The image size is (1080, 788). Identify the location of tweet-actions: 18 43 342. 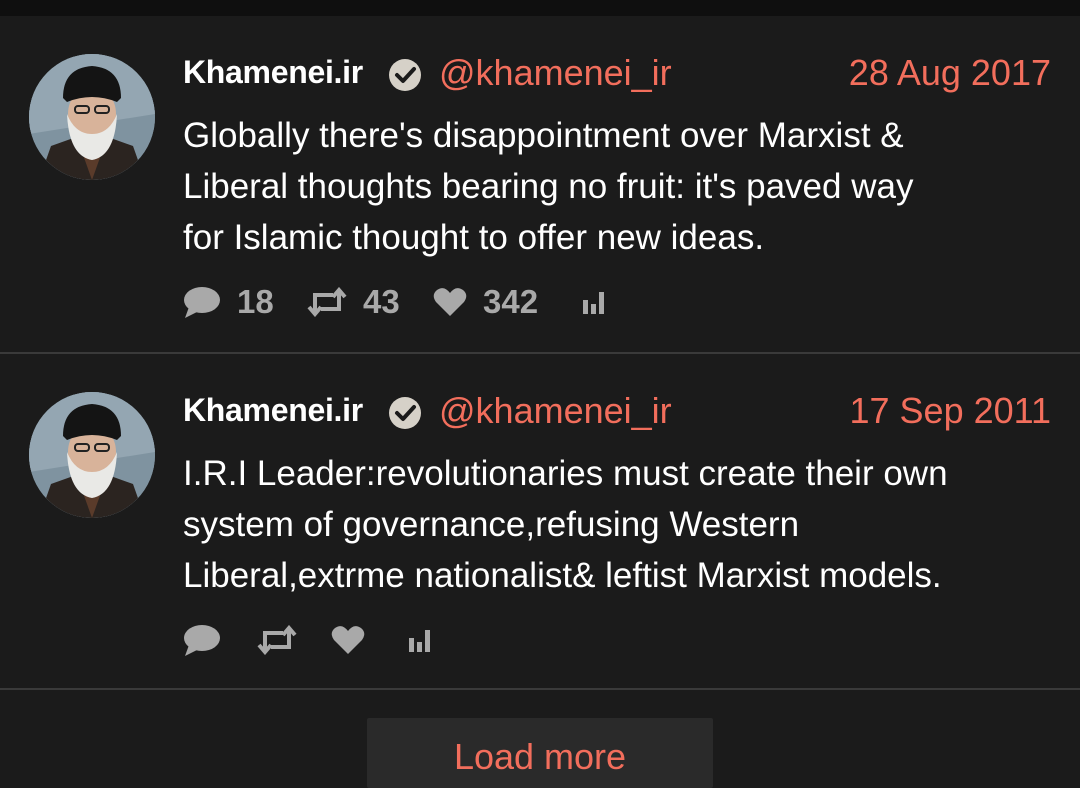
(433, 302).